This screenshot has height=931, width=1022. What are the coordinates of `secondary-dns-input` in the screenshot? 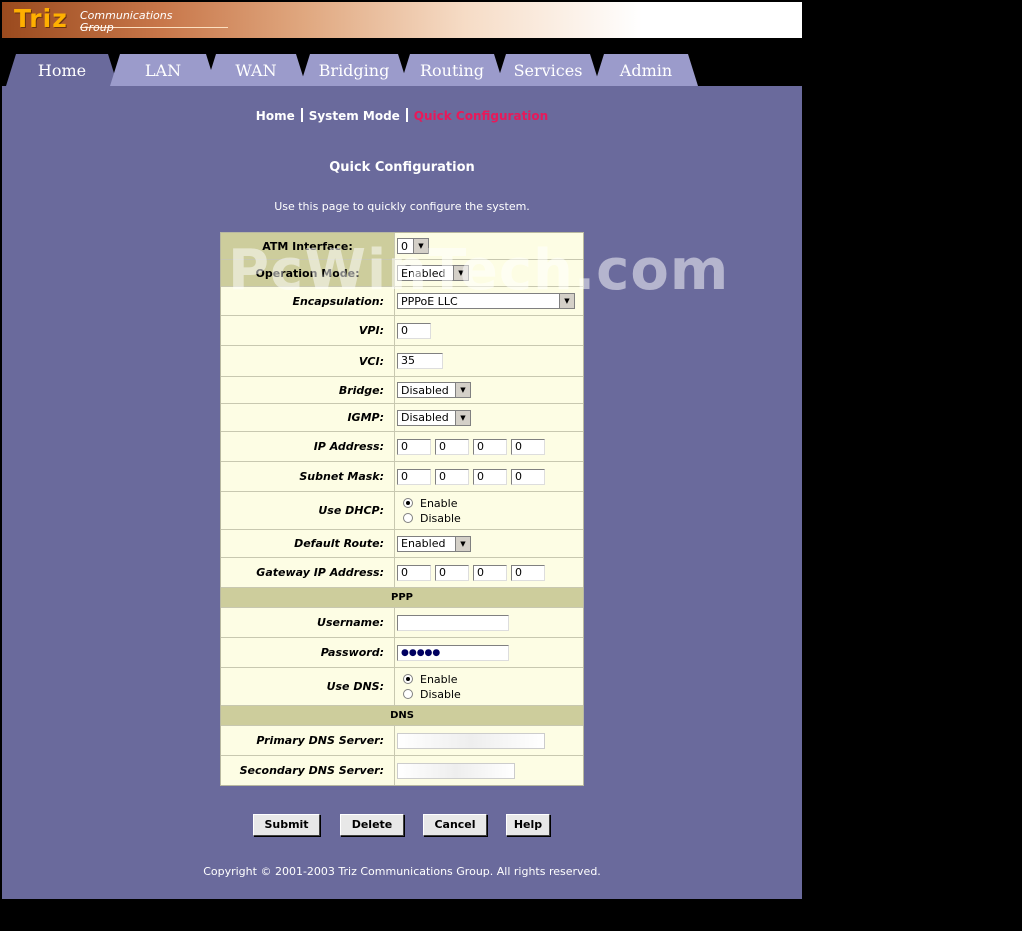 It's located at (456, 770).